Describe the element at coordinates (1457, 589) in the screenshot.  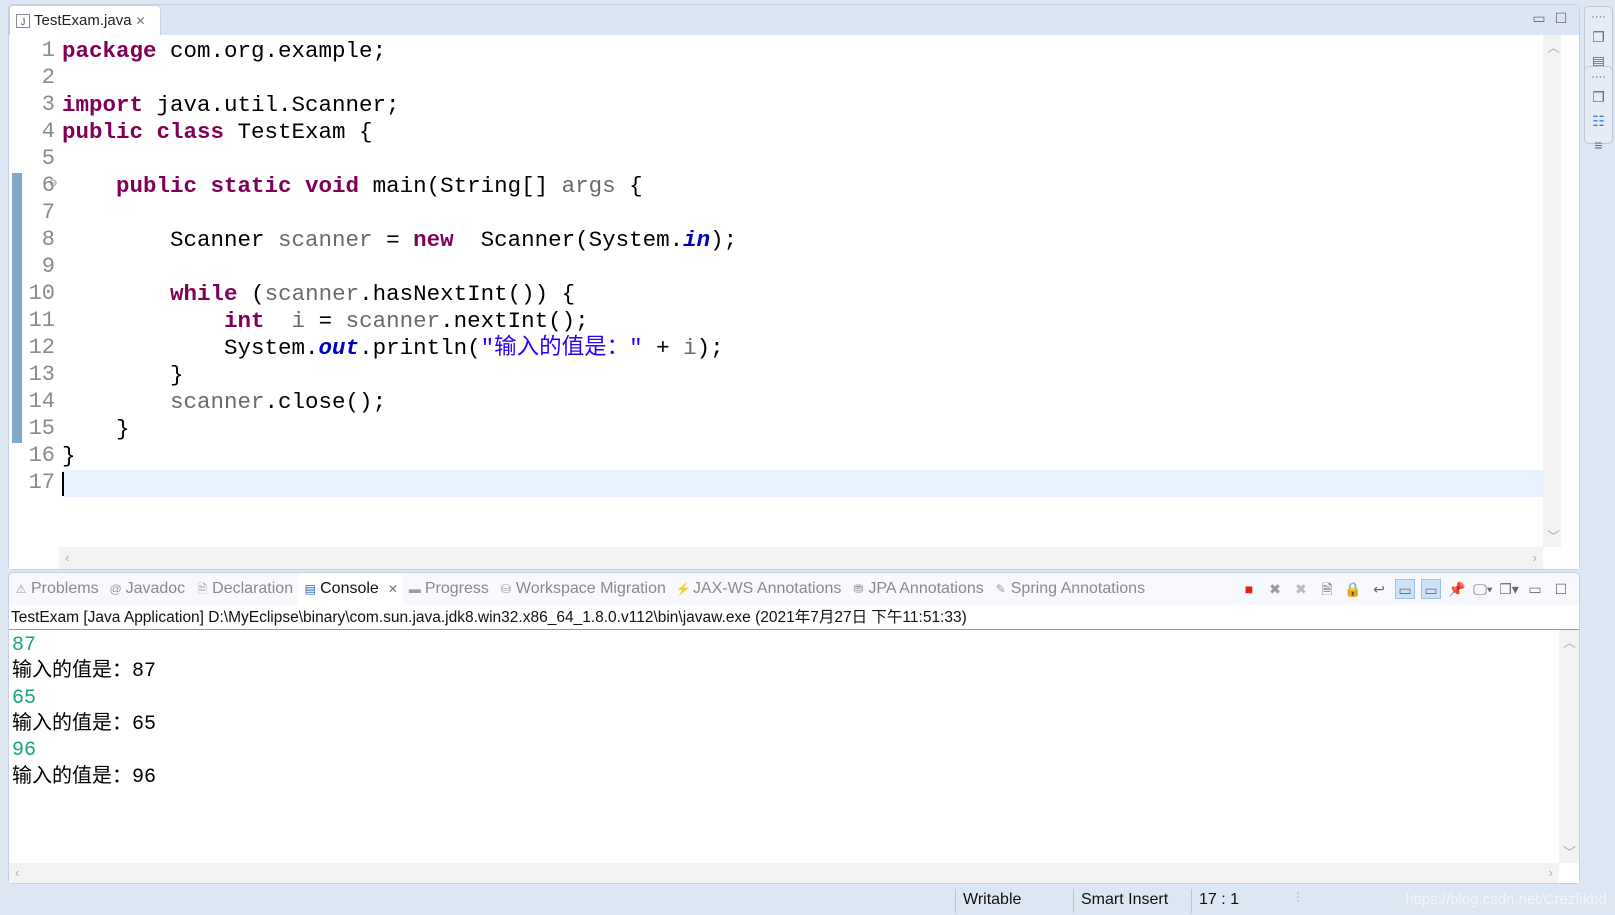
I see `pin-console-icon: 📌` at that location.